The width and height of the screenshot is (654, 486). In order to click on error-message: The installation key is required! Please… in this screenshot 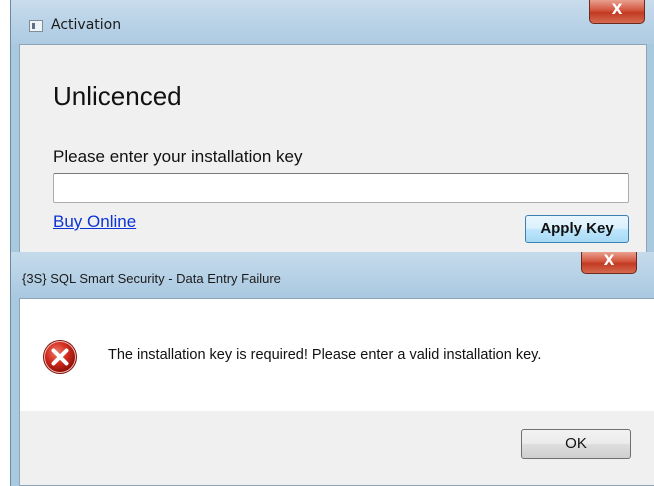, I will do `click(325, 355)`.